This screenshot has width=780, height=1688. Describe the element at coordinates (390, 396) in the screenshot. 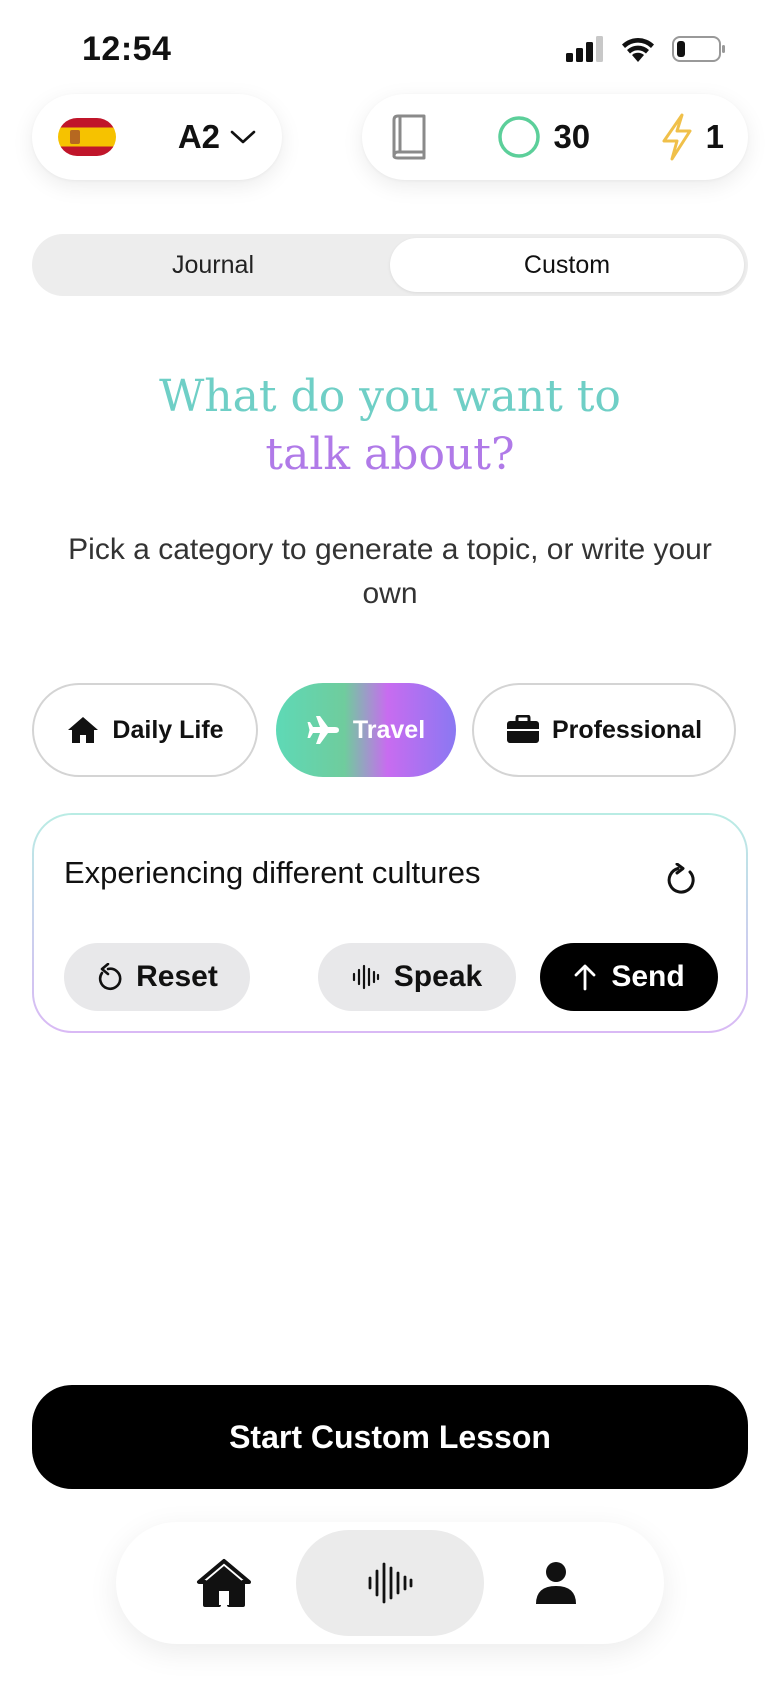

I see `title-line-1: What do you want to` at that location.